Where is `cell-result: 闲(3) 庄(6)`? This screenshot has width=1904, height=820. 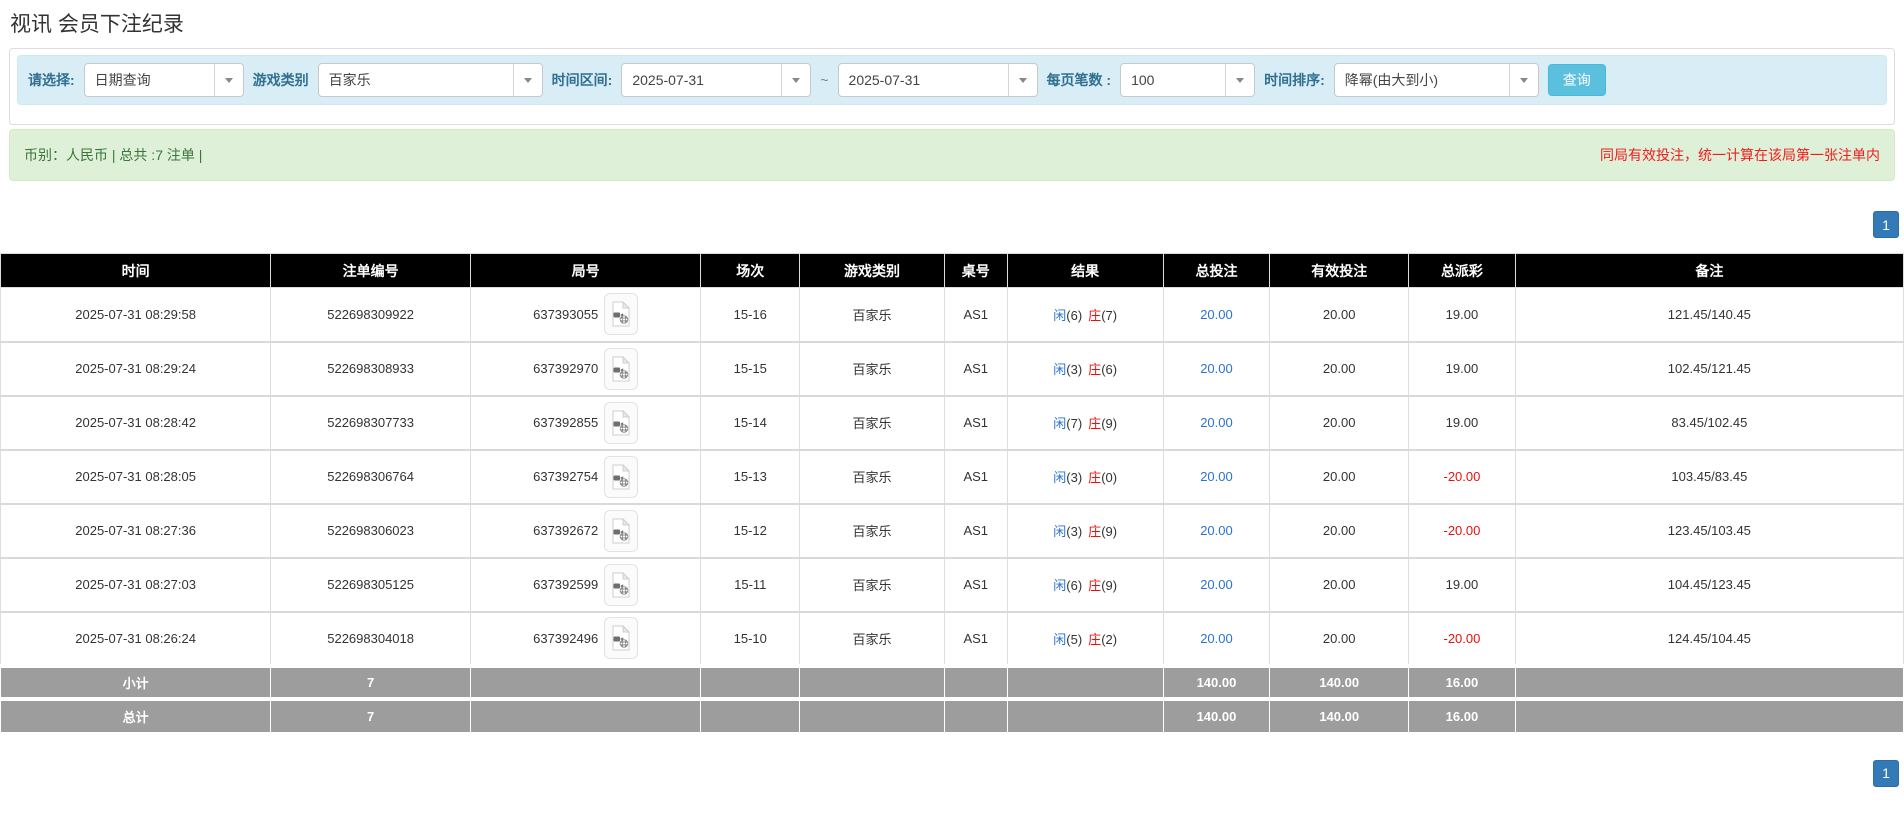
cell-result: 闲(3) 庄(6) is located at coordinates (1085, 369).